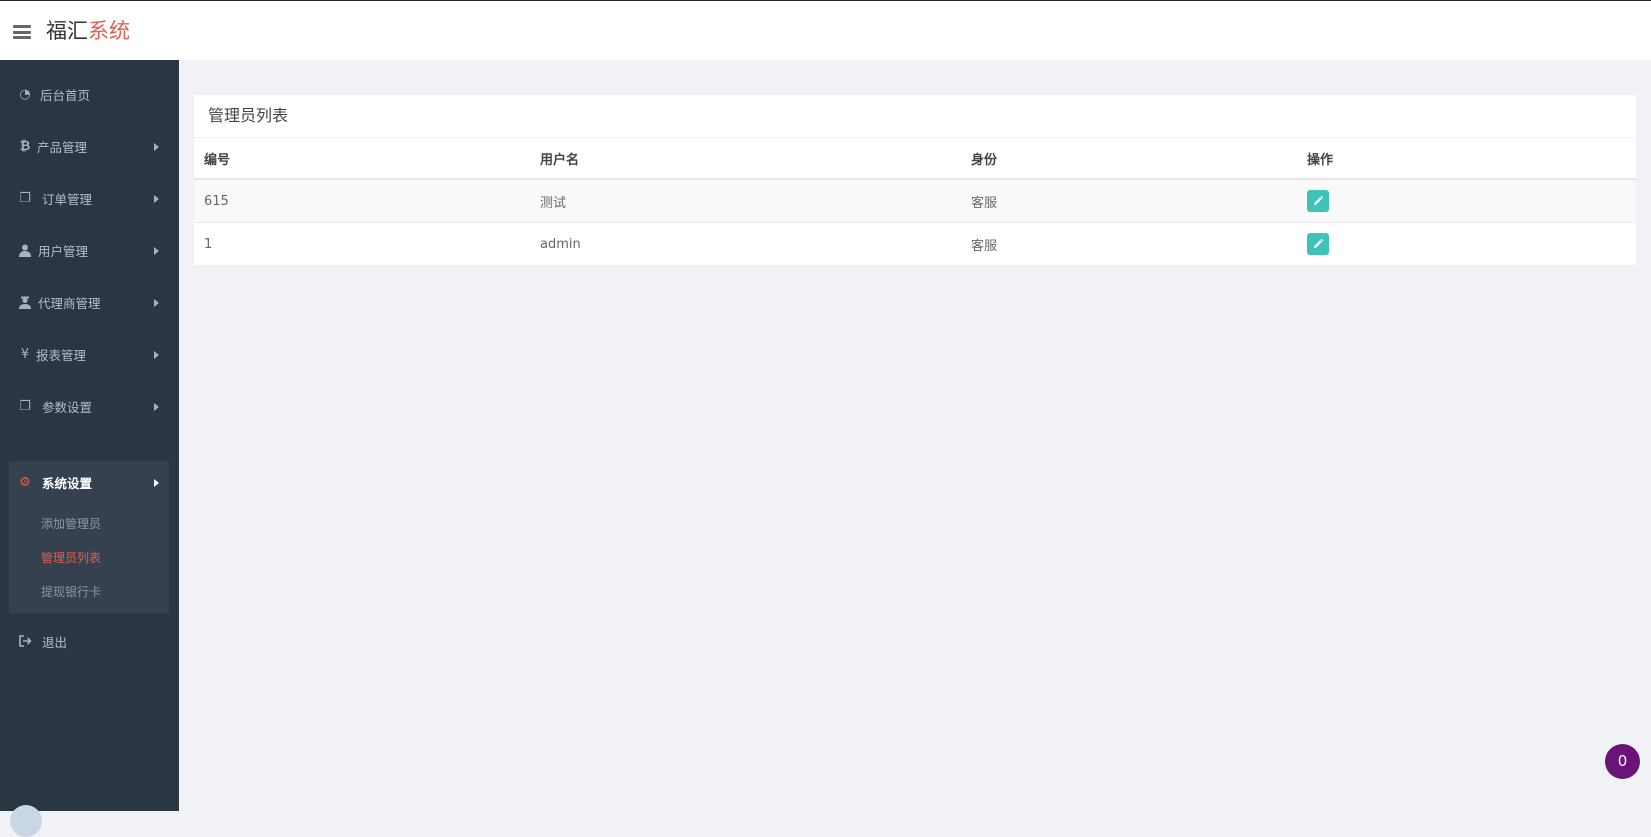 The height and width of the screenshot is (837, 1651). What do you see at coordinates (26, 821) in the screenshot?
I see `avatar` at bounding box center [26, 821].